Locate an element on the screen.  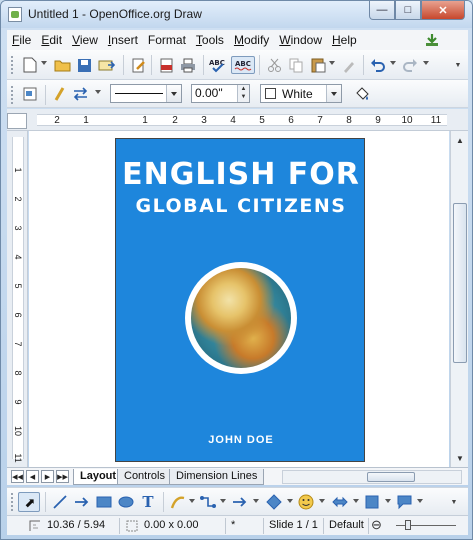
maximize-button: □ is located at coordinates (408, 10).